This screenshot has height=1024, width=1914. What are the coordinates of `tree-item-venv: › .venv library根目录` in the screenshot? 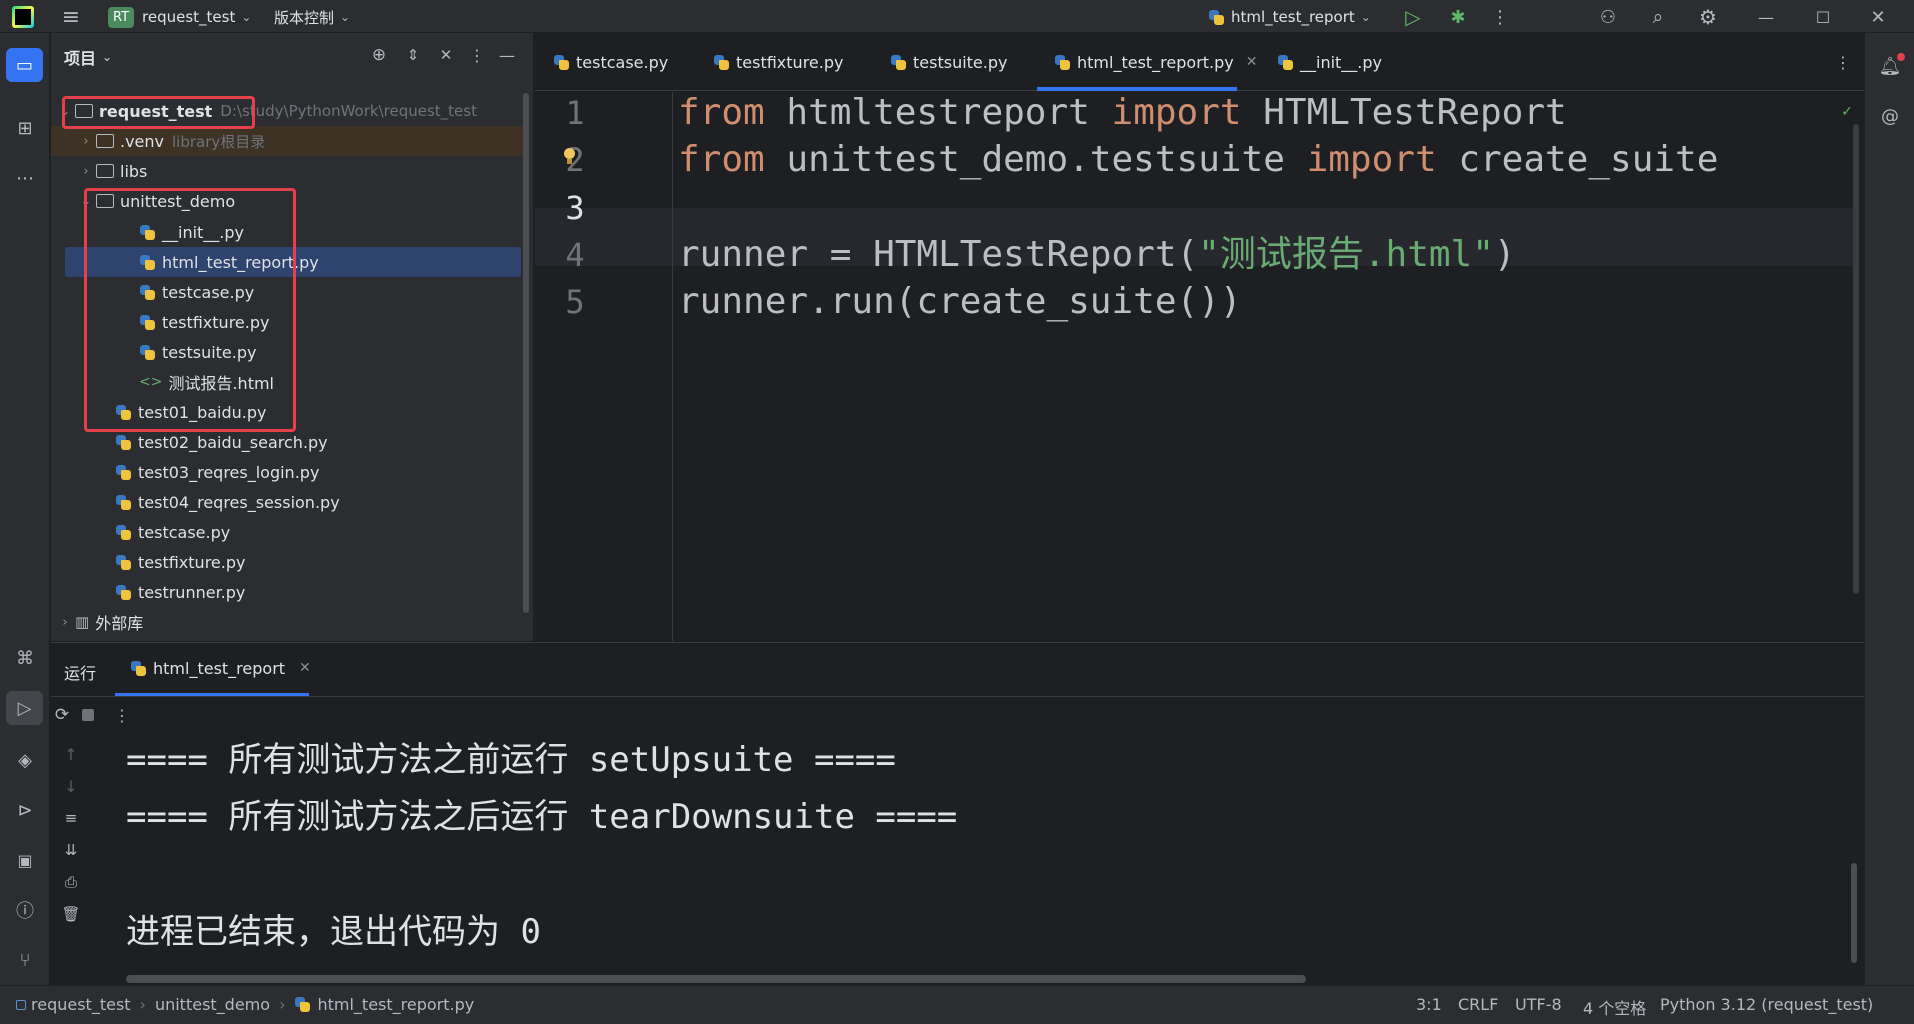 It's located at (170, 141).